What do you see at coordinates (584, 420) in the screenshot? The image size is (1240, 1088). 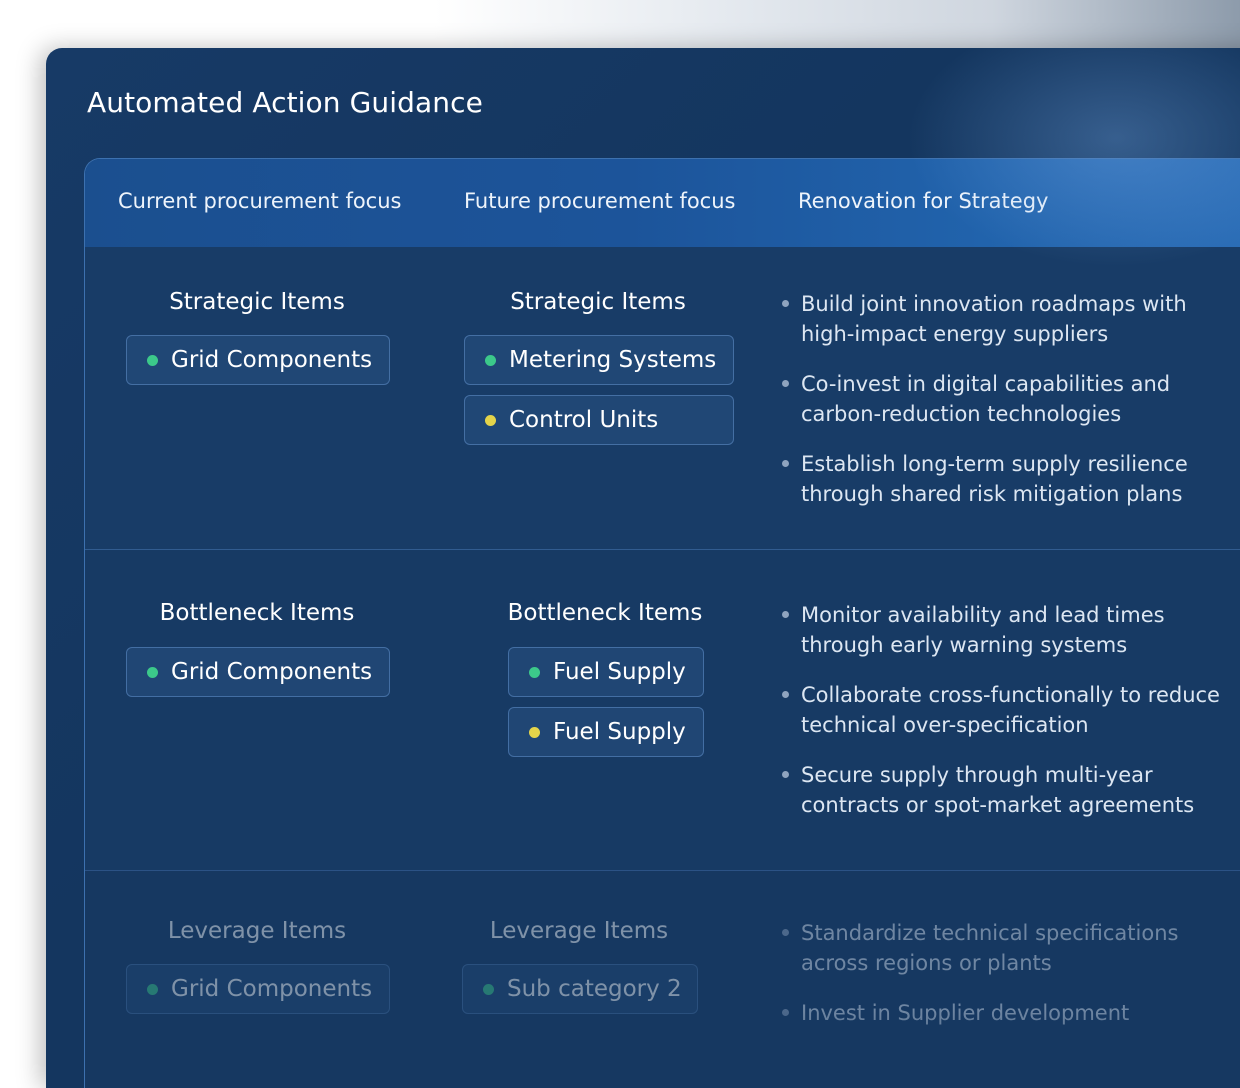 I see `item-label: Control Units` at bounding box center [584, 420].